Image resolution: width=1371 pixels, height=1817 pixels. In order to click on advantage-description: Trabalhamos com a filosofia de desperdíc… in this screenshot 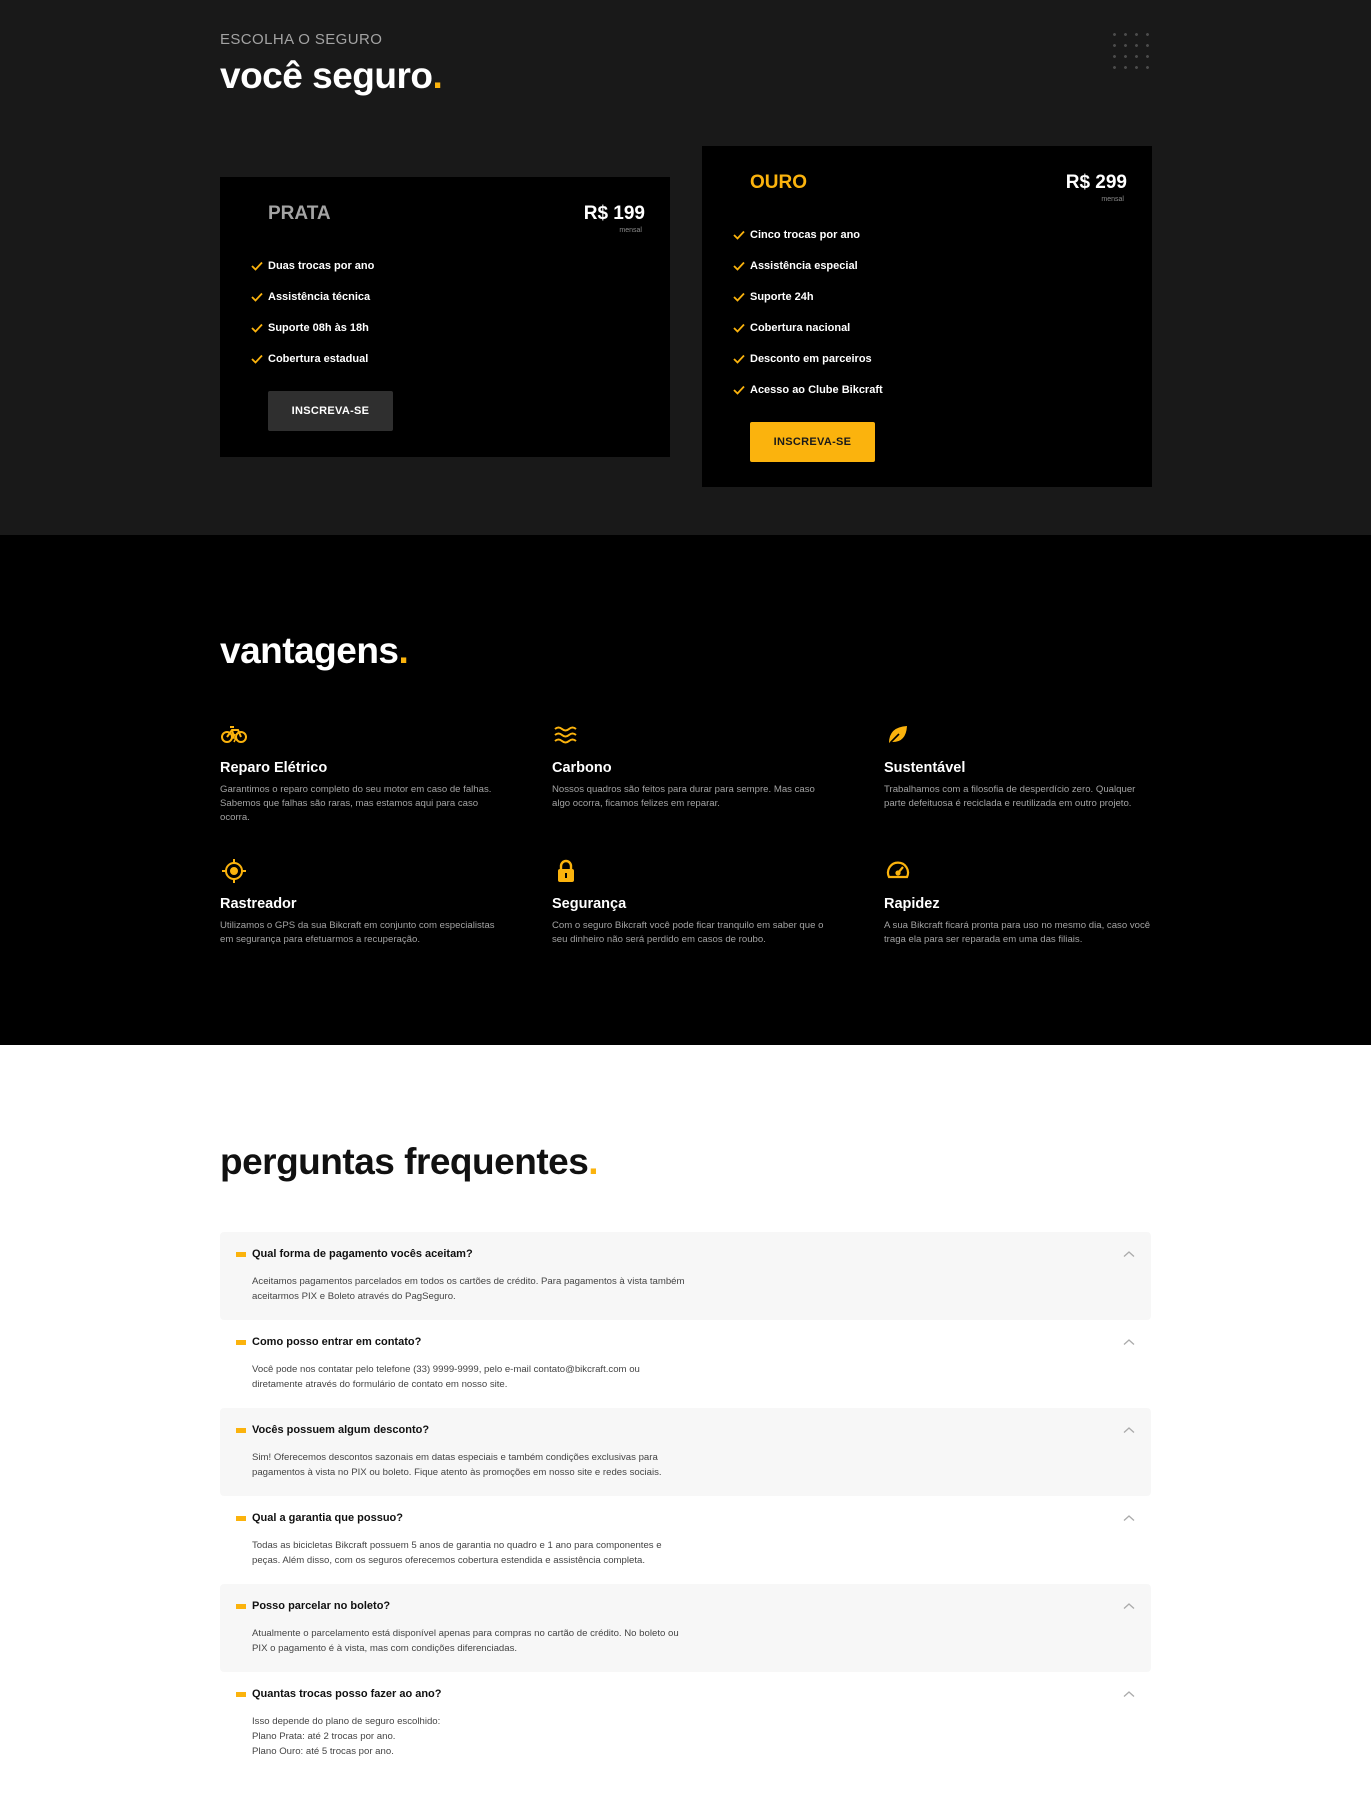, I will do `click(1010, 796)`.